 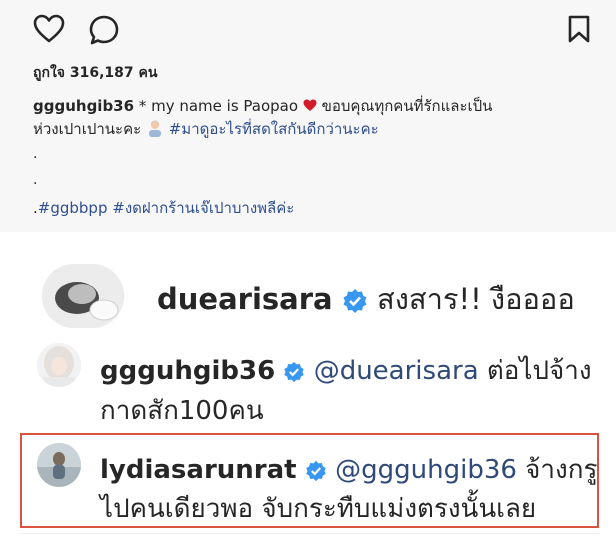 I want to click on red-heart-icon, so click(x=310, y=105).